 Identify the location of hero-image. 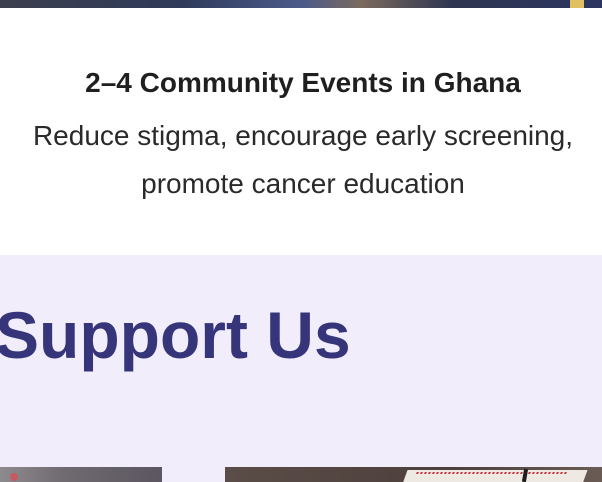
(301, 4).